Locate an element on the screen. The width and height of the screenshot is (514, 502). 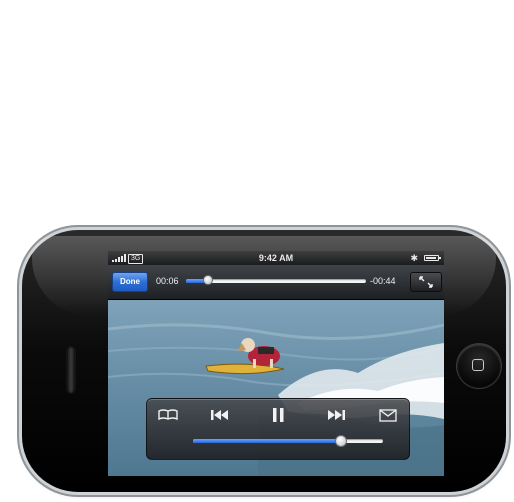
bookmark-button is located at coordinates (168, 415).